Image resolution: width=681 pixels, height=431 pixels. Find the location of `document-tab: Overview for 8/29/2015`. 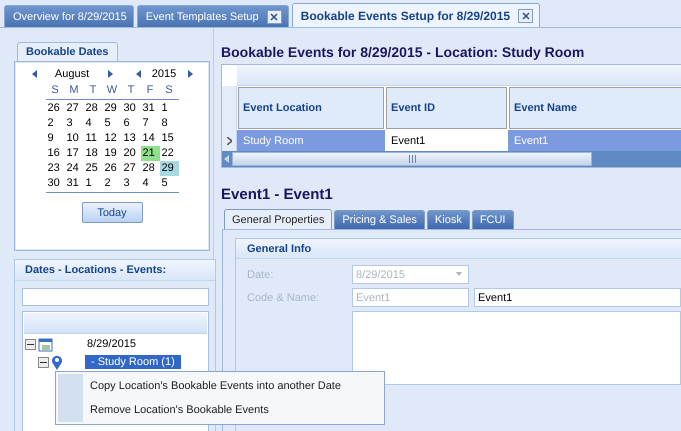

document-tab: Overview for 8/29/2015 is located at coordinates (69, 16).